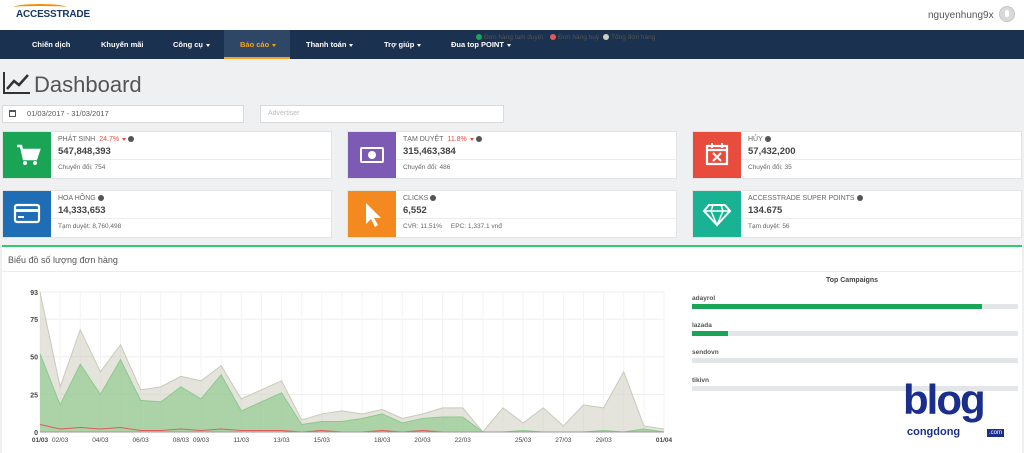  Describe the element at coordinates (514, 37) in the screenshot. I see `legend-label: Đơn hàng tạm duyệt` at that location.